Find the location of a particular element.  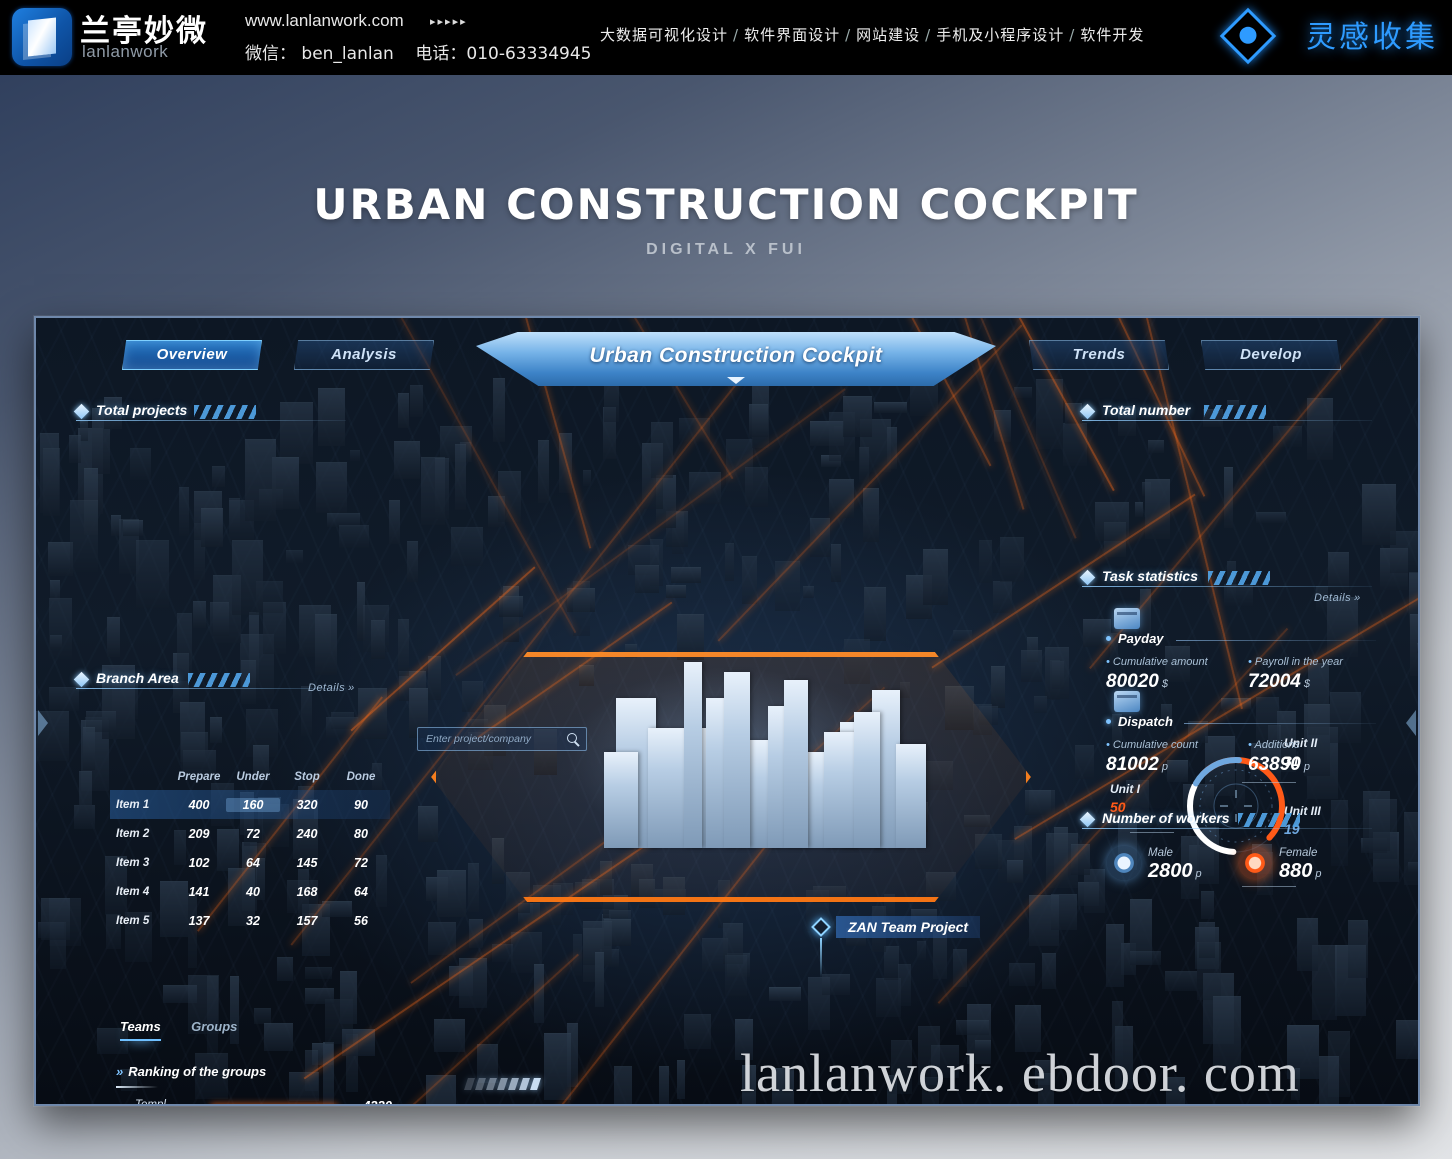

cell-done: 90 is located at coordinates (361, 804).